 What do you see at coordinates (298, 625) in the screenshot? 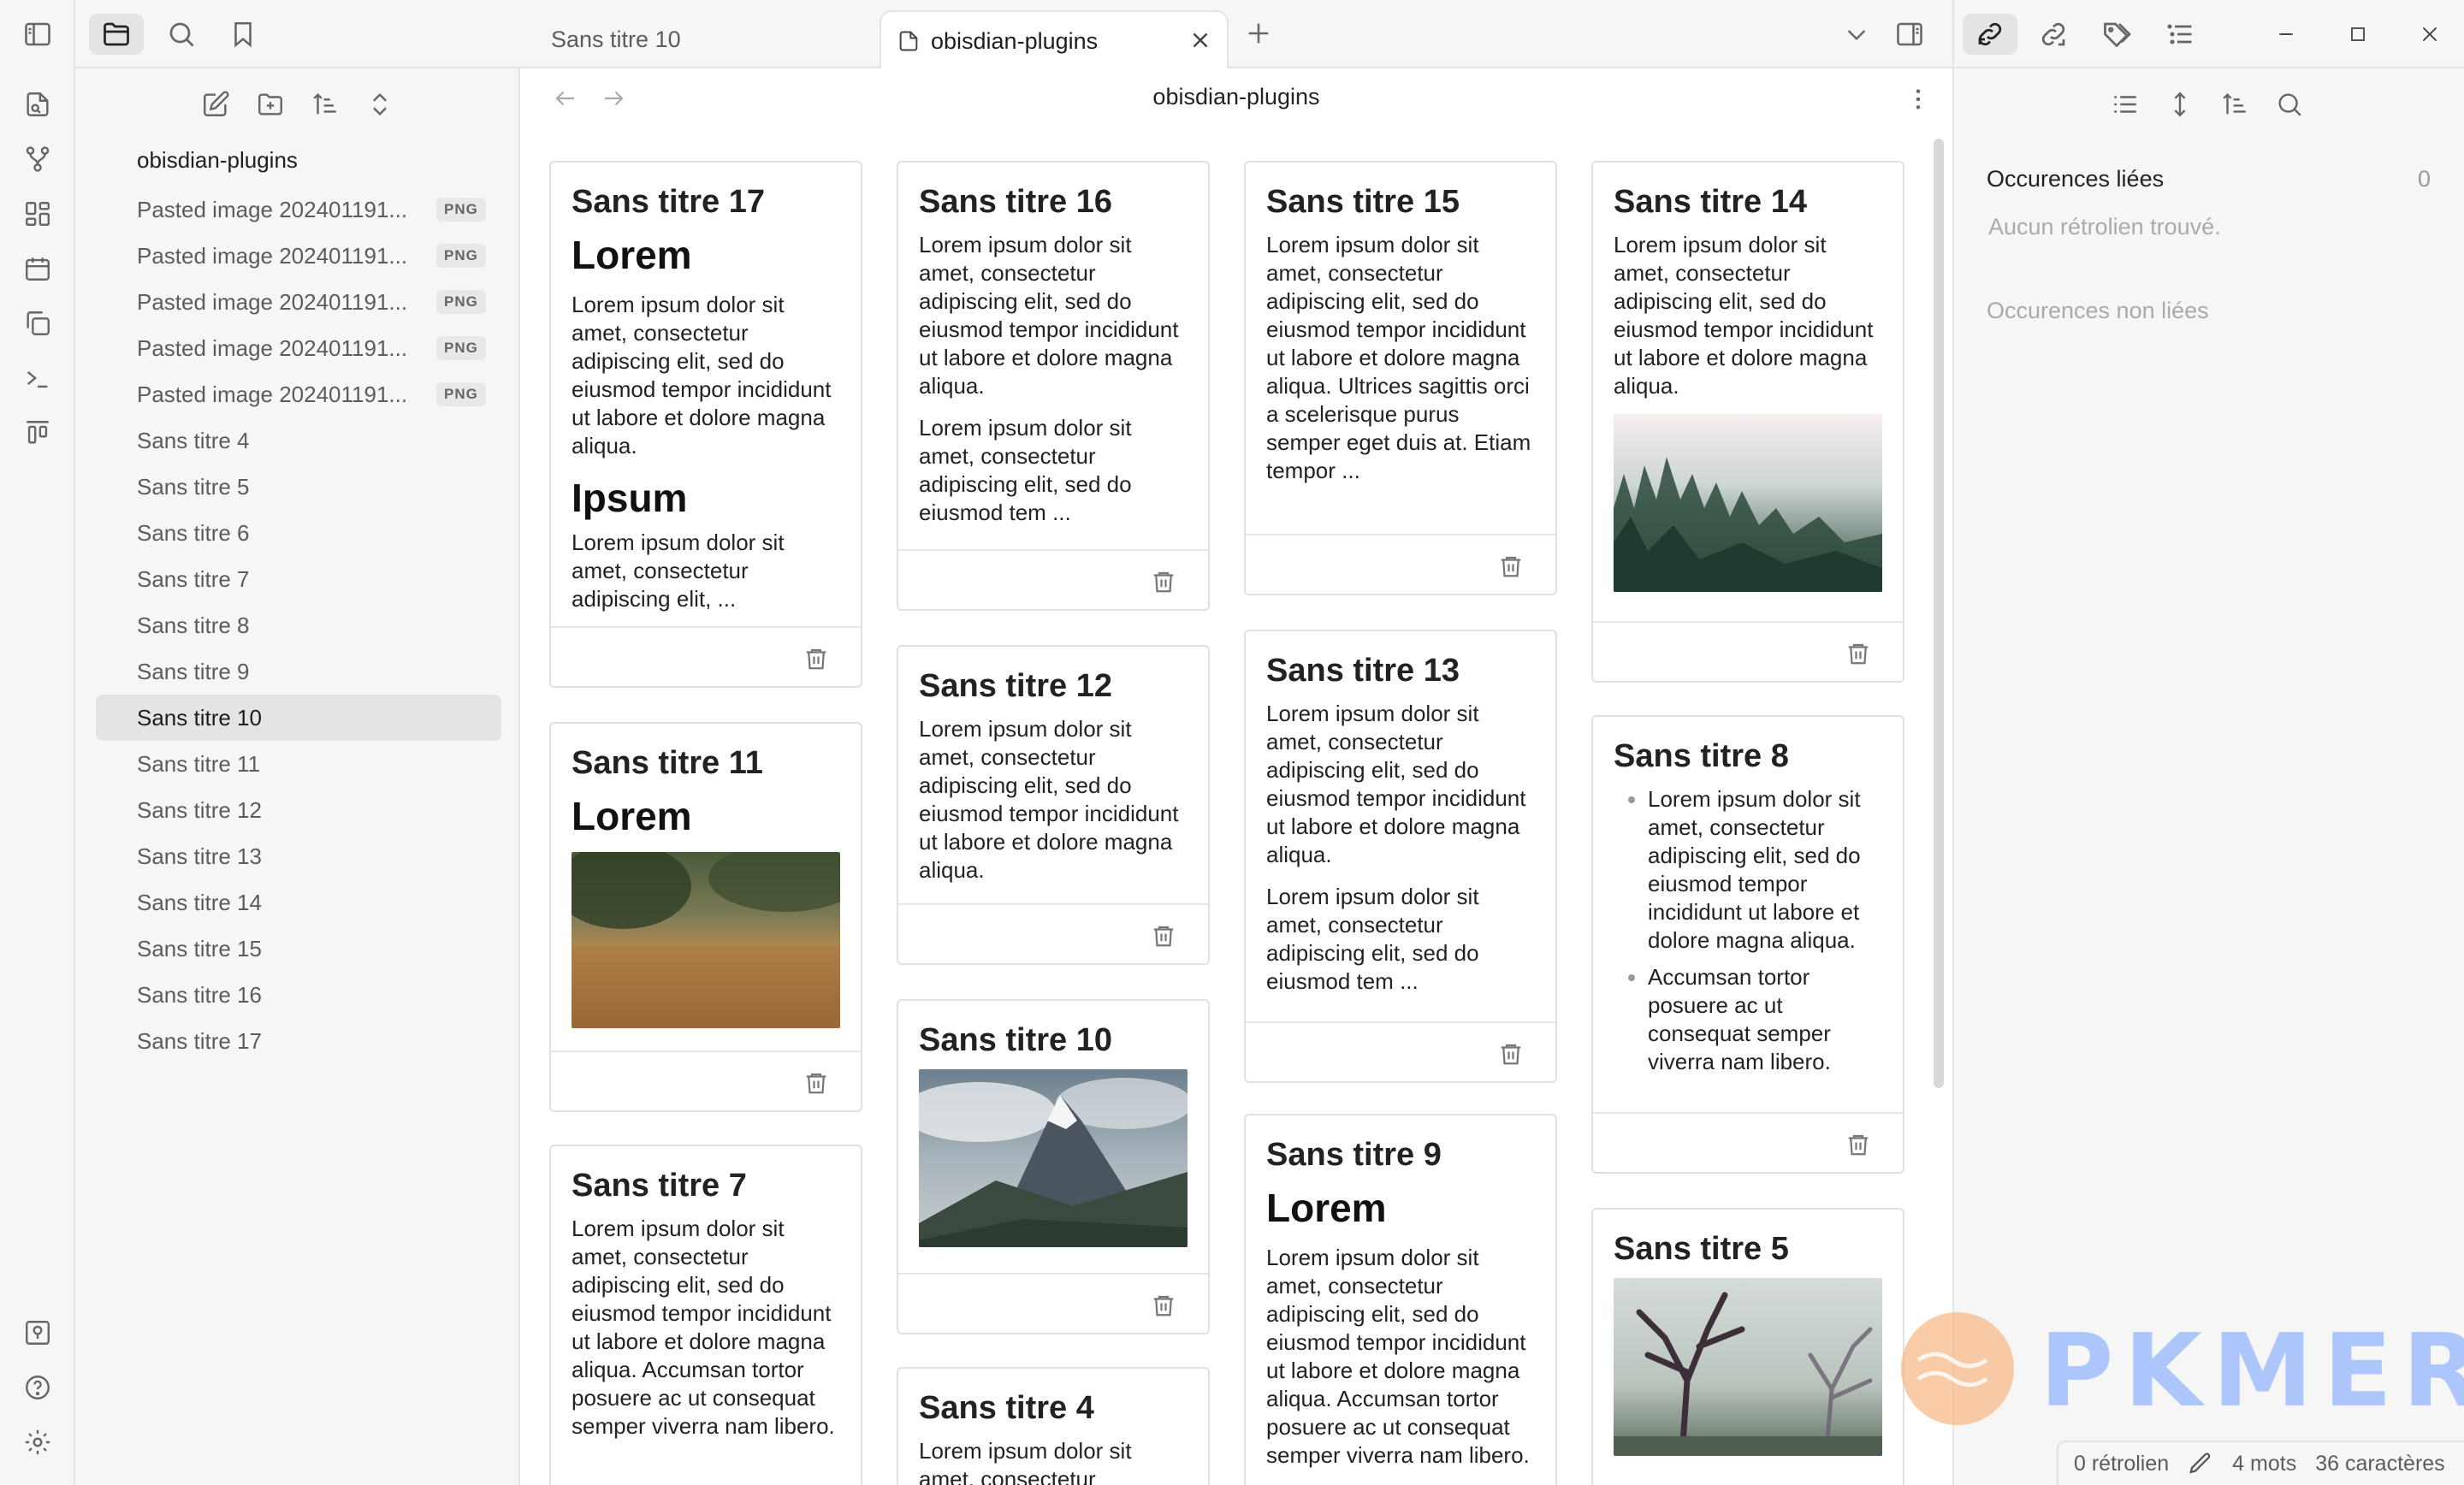
I see `file-item: Sans titre 8` at bounding box center [298, 625].